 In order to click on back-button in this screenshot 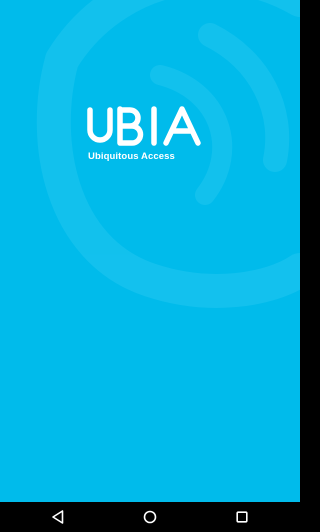, I will do `click(58, 517)`.